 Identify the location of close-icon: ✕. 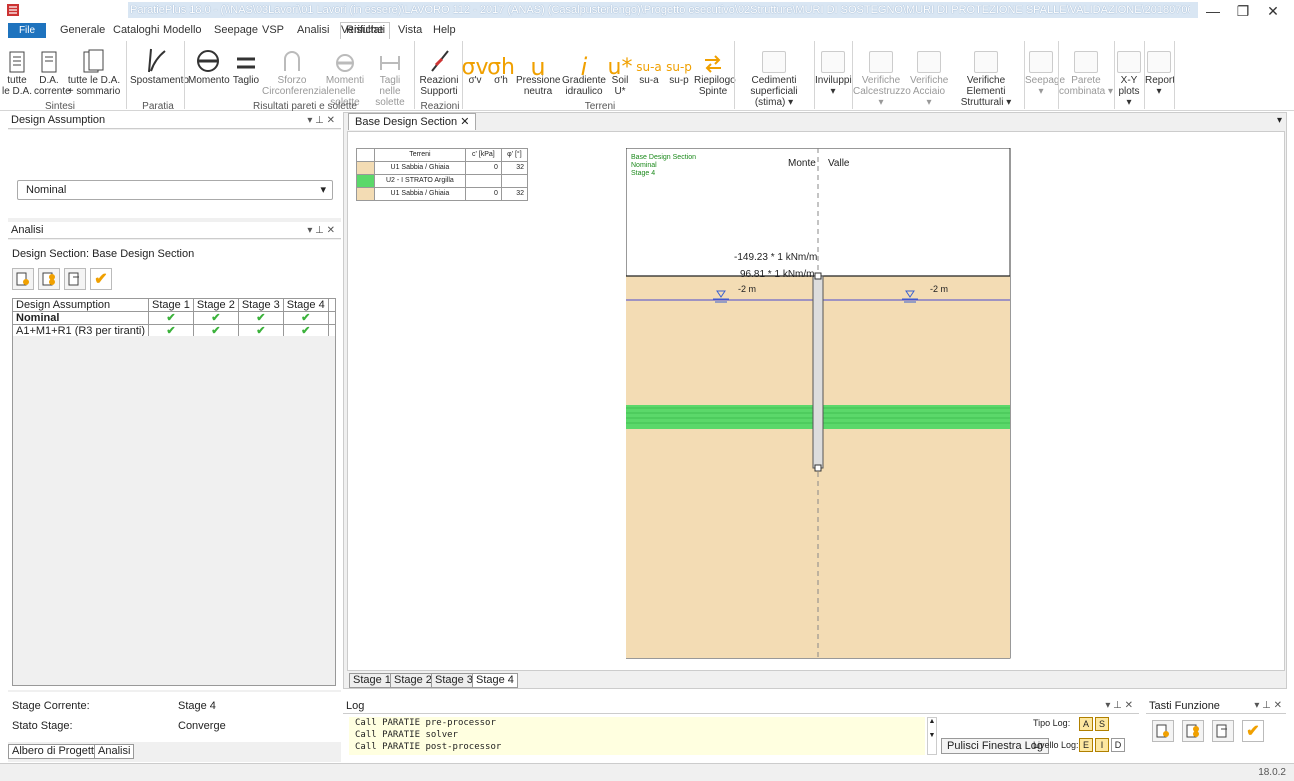
(464, 122).